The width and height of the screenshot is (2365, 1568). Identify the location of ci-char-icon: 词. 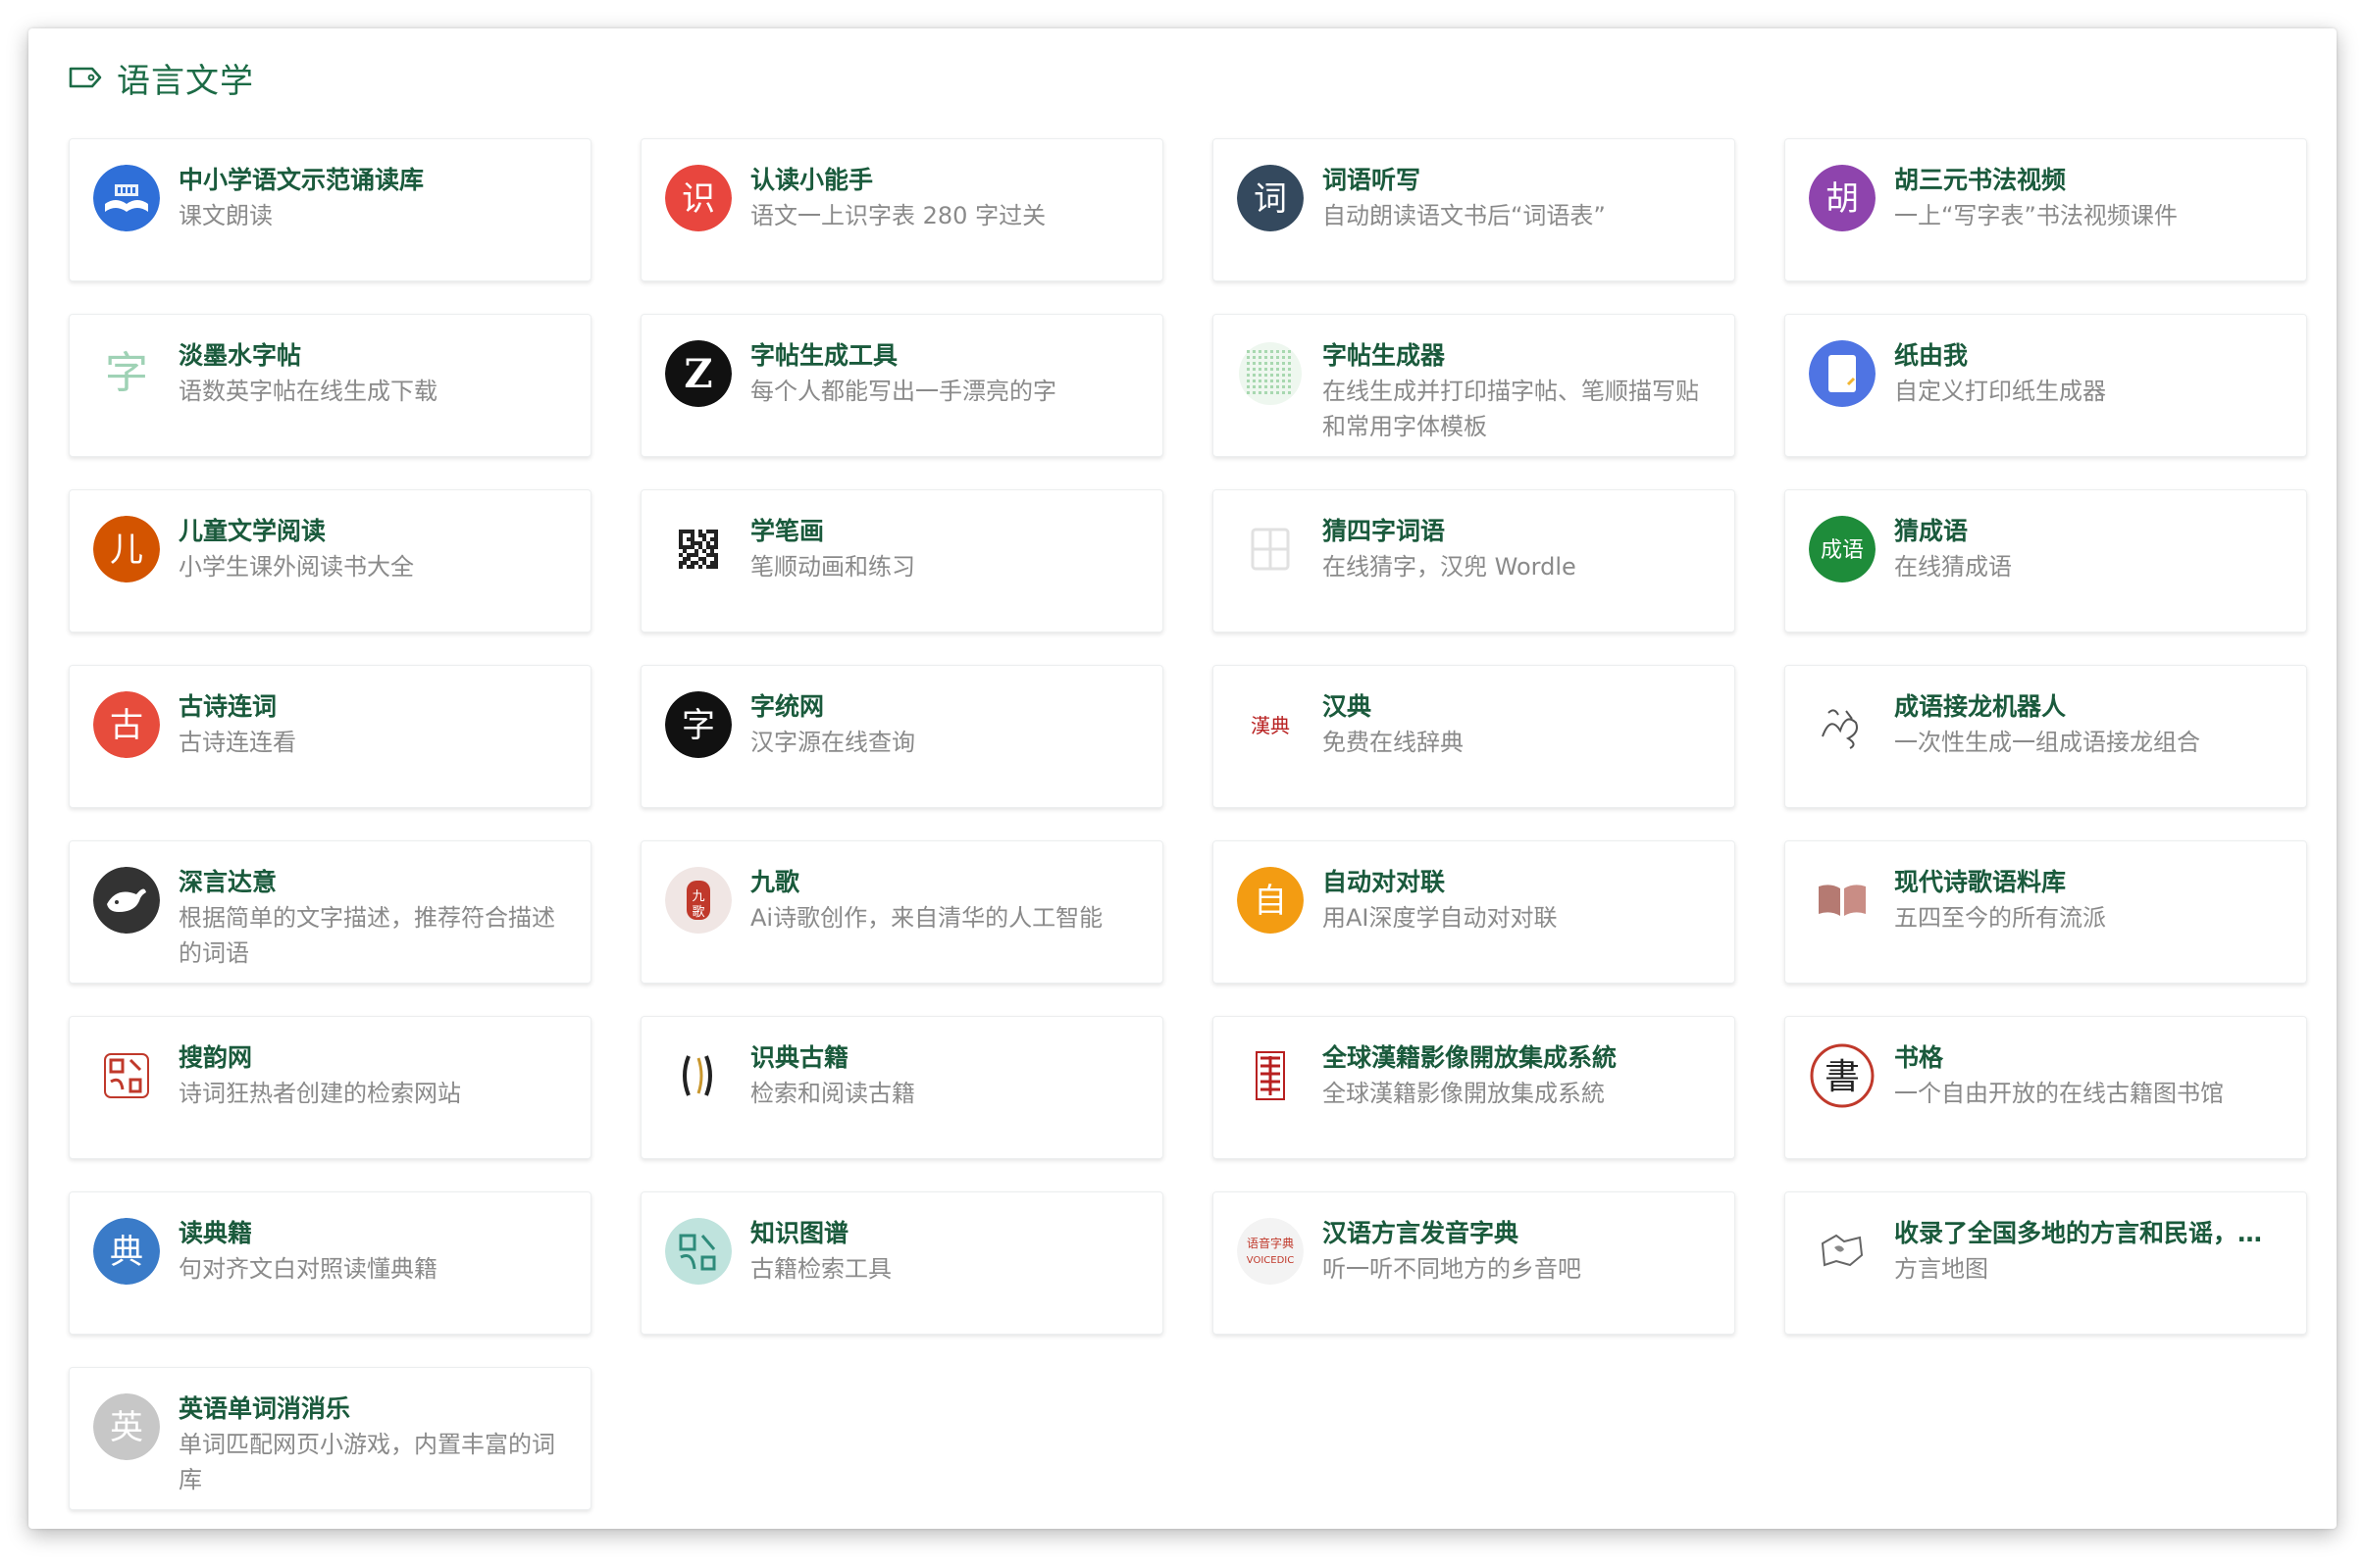
(1271, 198).